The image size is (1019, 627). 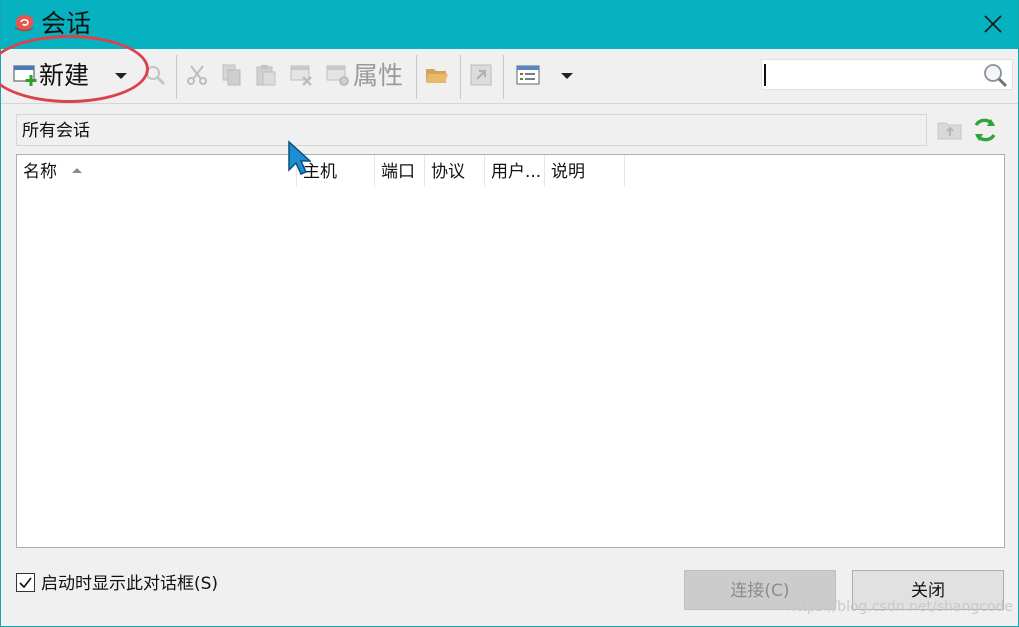 I want to click on new-dropdown-chevron-down-icon, so click(x=121, y=76).